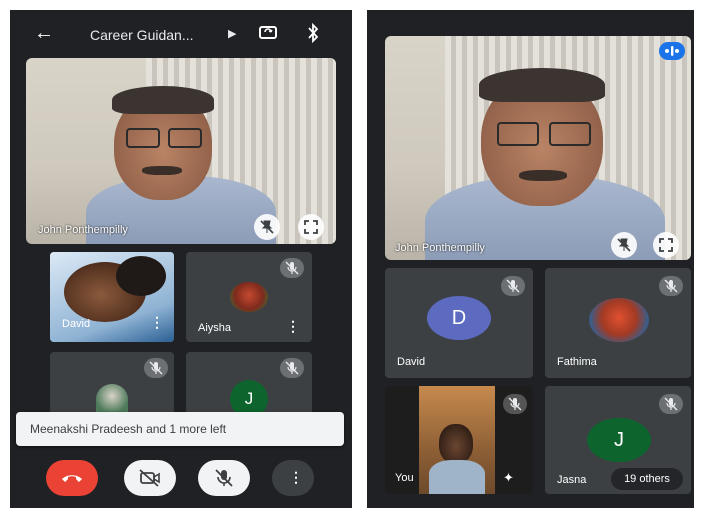 The image size is (701, 516). I want to click on mic-toggle-button, so click(224, 478).